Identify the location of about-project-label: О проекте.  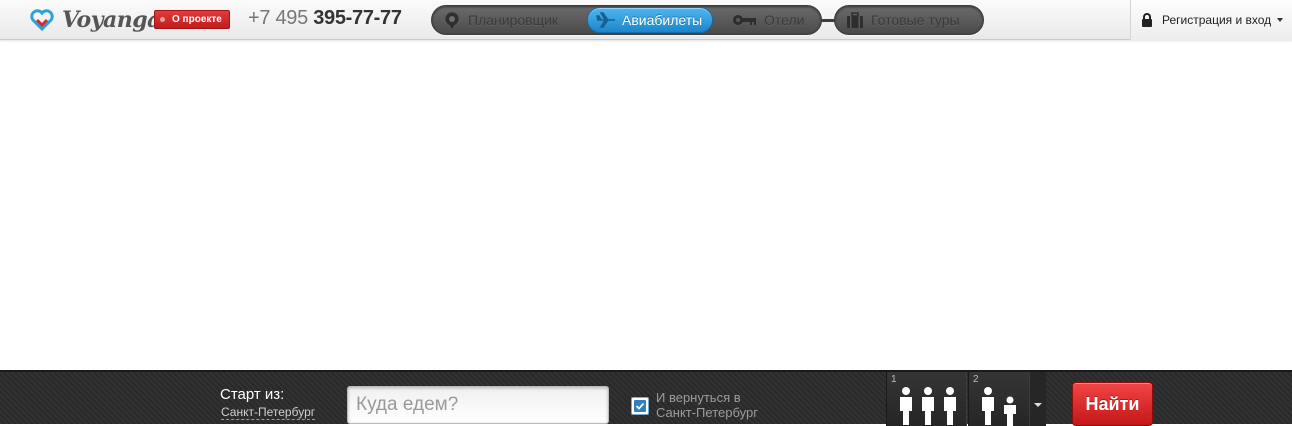
(197, 19).